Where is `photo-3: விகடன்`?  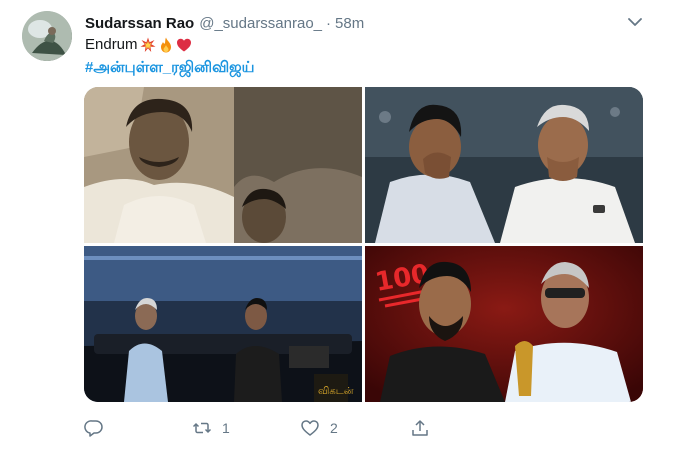
photo-3: விகடன் is located at coordinates (223, 324).